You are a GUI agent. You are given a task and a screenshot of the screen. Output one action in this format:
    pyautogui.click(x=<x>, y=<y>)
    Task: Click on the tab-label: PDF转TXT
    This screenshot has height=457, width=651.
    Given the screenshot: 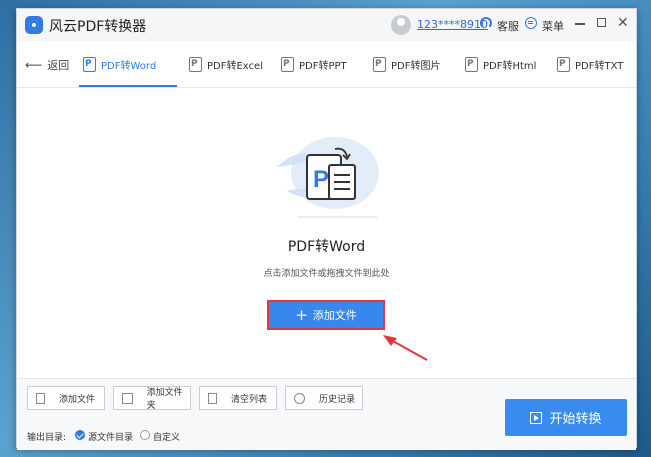 What is the action you would take?
    pyautogui.click(x=599, y=66)
    